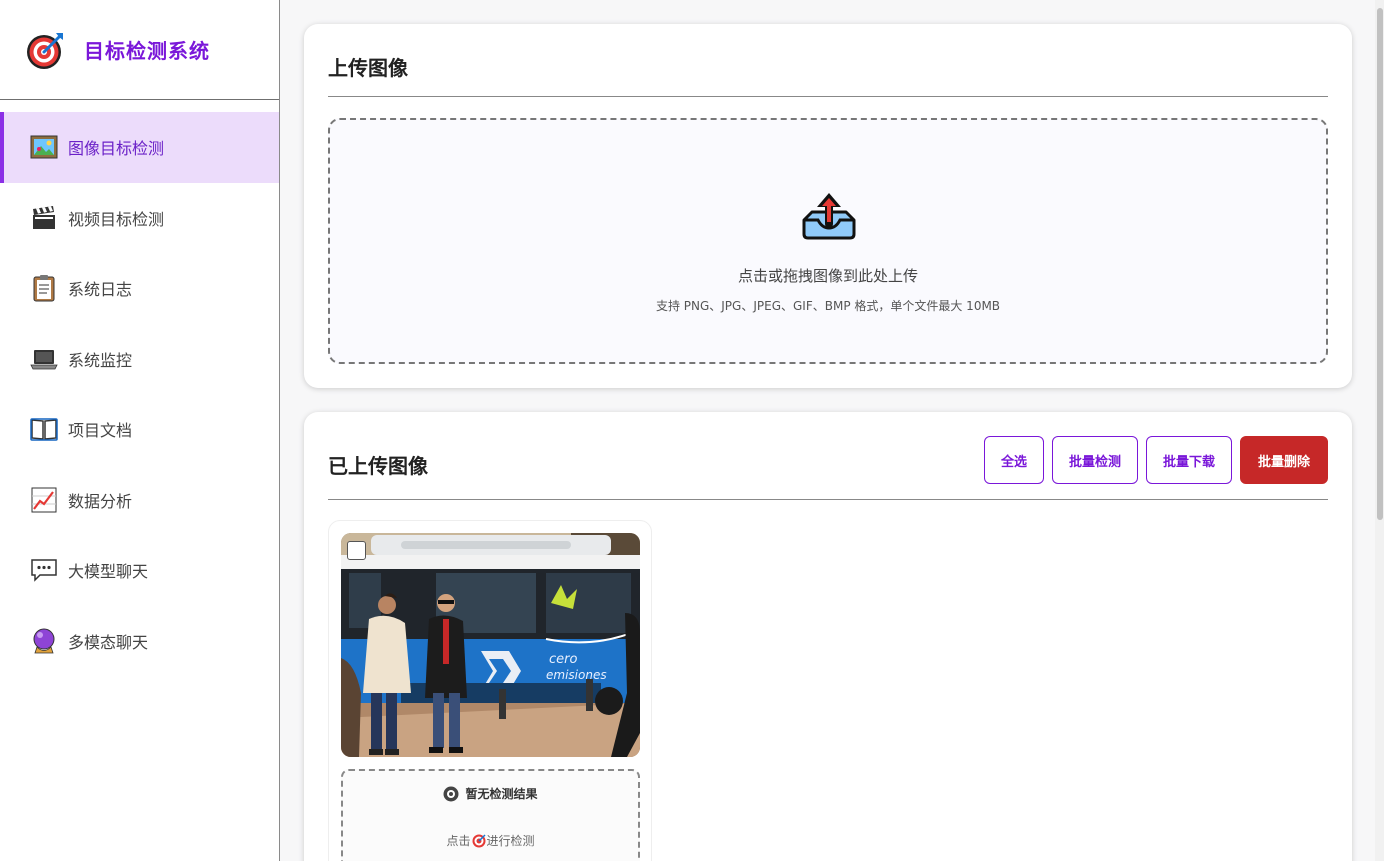 The width and height of the screenshot is (1384, 861). I want to click on svg-text: emisiones, so click(576, 675).